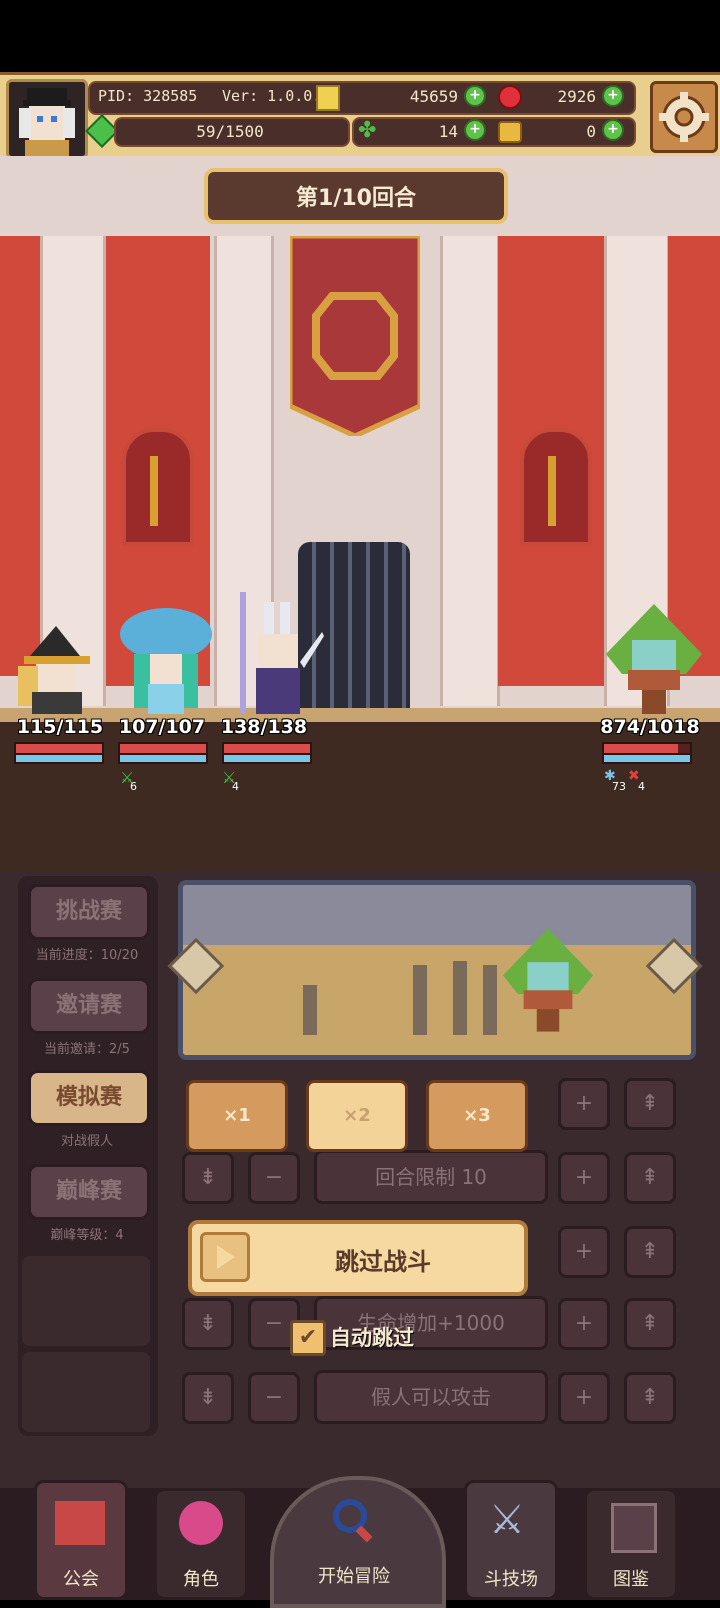  Describe the element at coordinates (647, 759) in the screenshot. I see `enemy-mp-bar` at that location.